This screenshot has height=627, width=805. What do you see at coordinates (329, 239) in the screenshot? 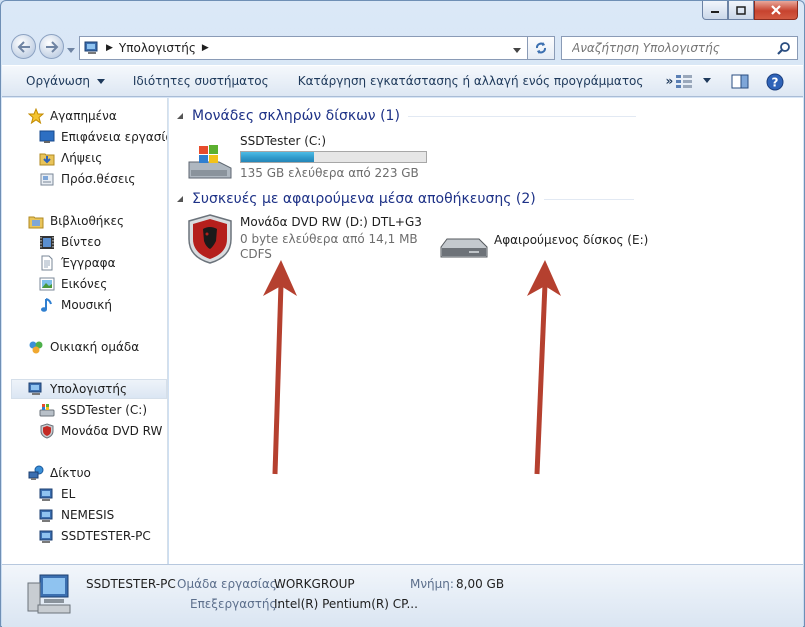
I see `drive-free-space: 0 byte ελεύθερα από 14,1 MB` at bounding box center [329, 239].